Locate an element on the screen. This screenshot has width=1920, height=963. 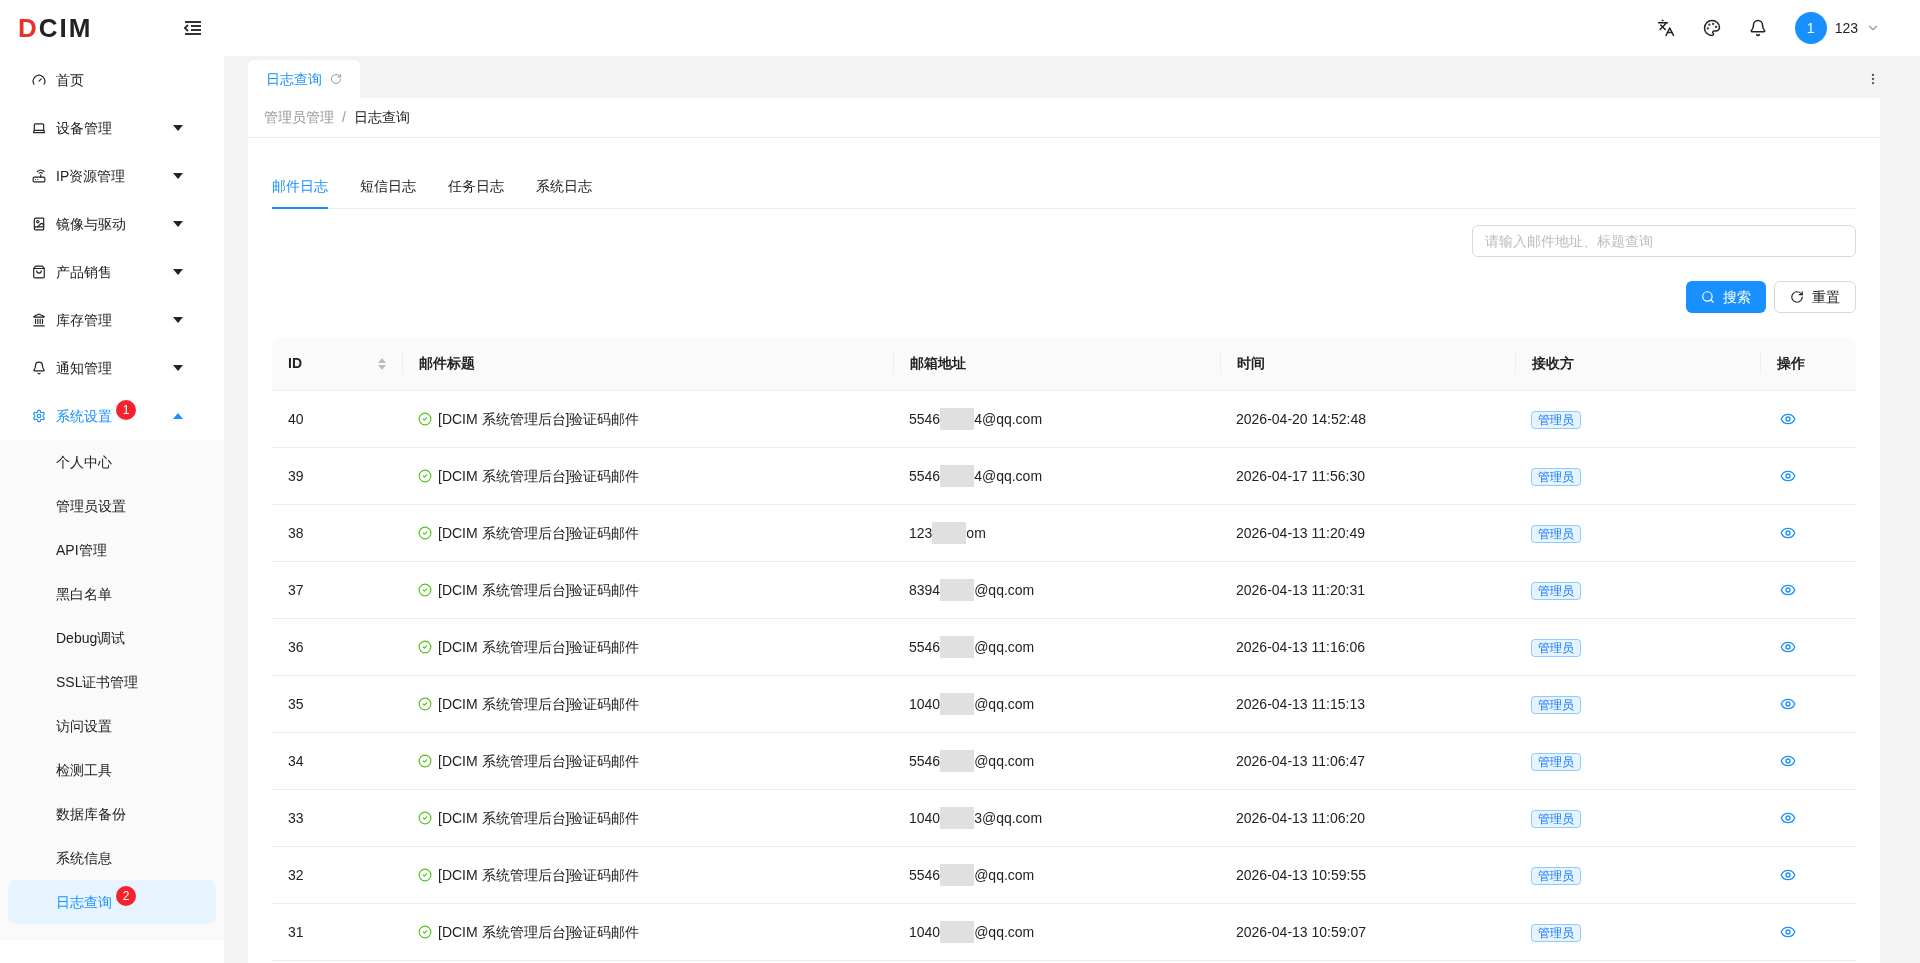
column-header: 邮件标题 is located at coordinates (447, 363).